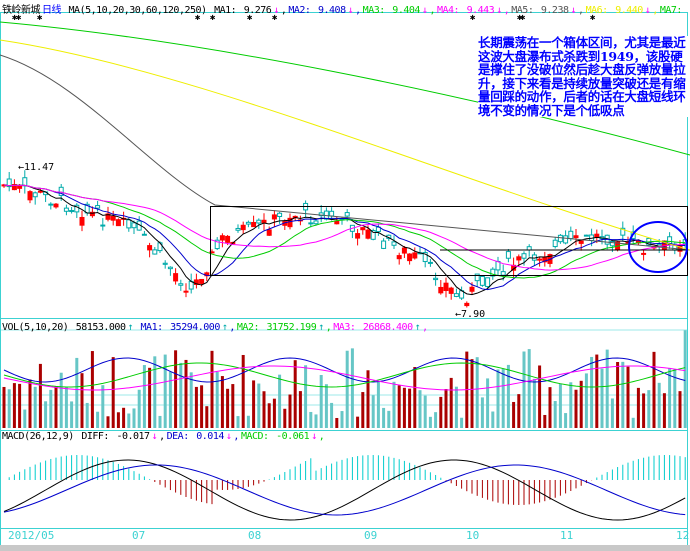 The image size is (690, 551). I want to click on indicator-value: 9.440, so click(629, 10).